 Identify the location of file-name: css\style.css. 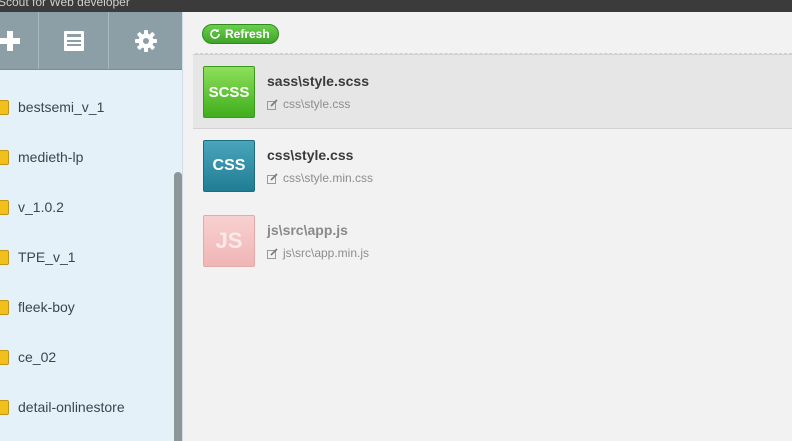
(310, 155).